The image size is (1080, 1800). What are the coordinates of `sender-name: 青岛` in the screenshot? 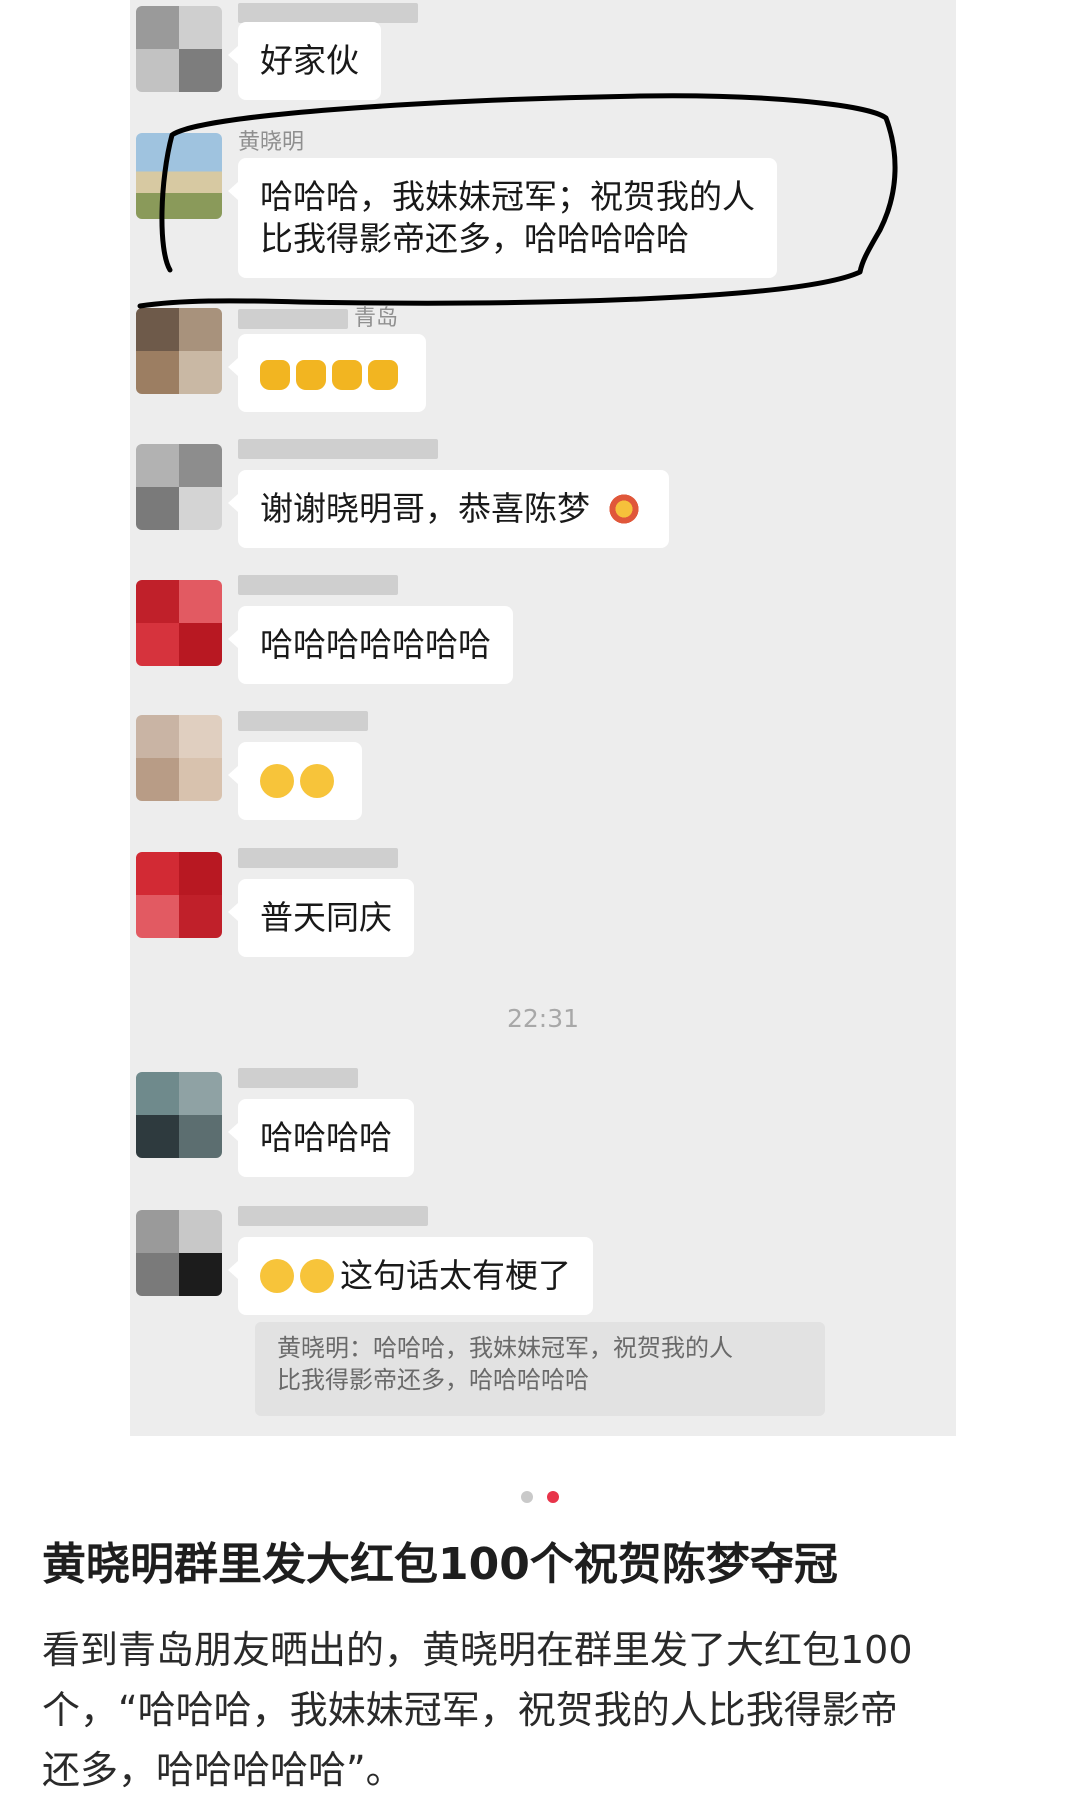 It's located at (318, 316).